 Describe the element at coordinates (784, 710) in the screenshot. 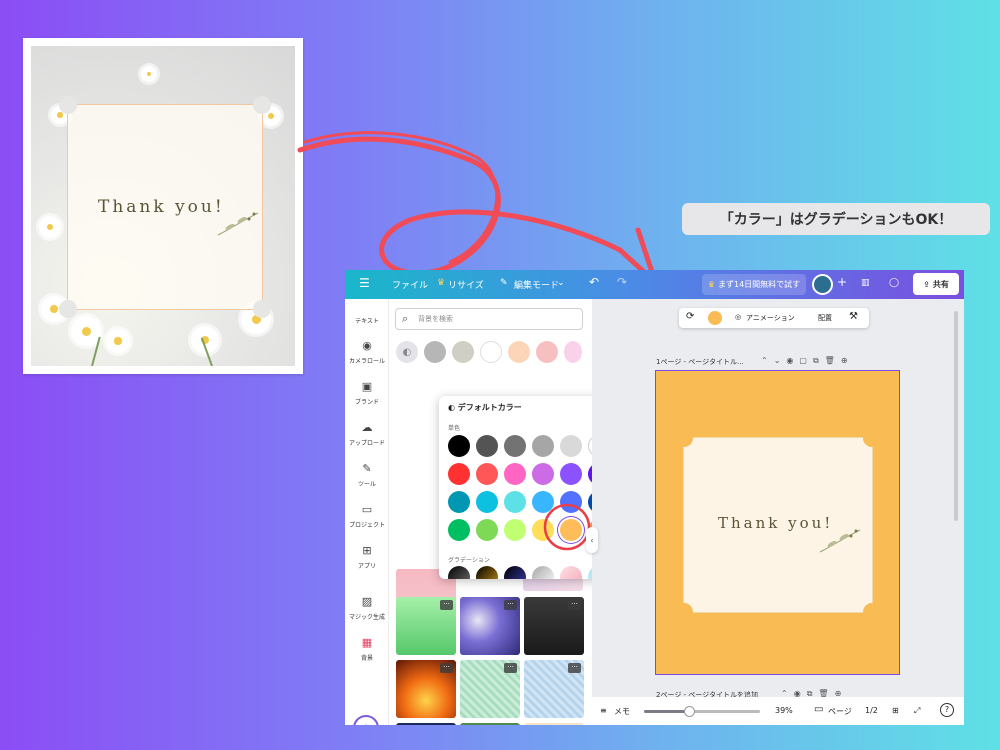

I see `zoom-level: 39%` at that location.